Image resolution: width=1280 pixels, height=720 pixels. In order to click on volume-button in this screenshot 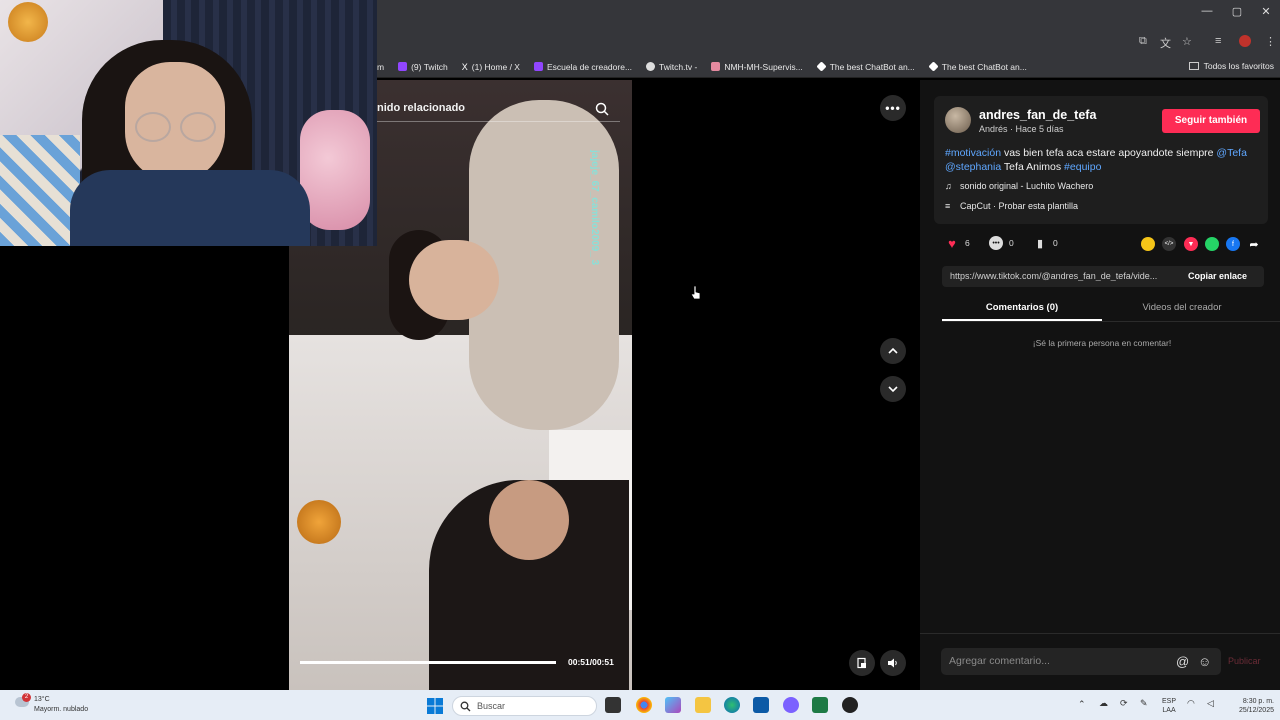, I will do `click(893, 663)`.